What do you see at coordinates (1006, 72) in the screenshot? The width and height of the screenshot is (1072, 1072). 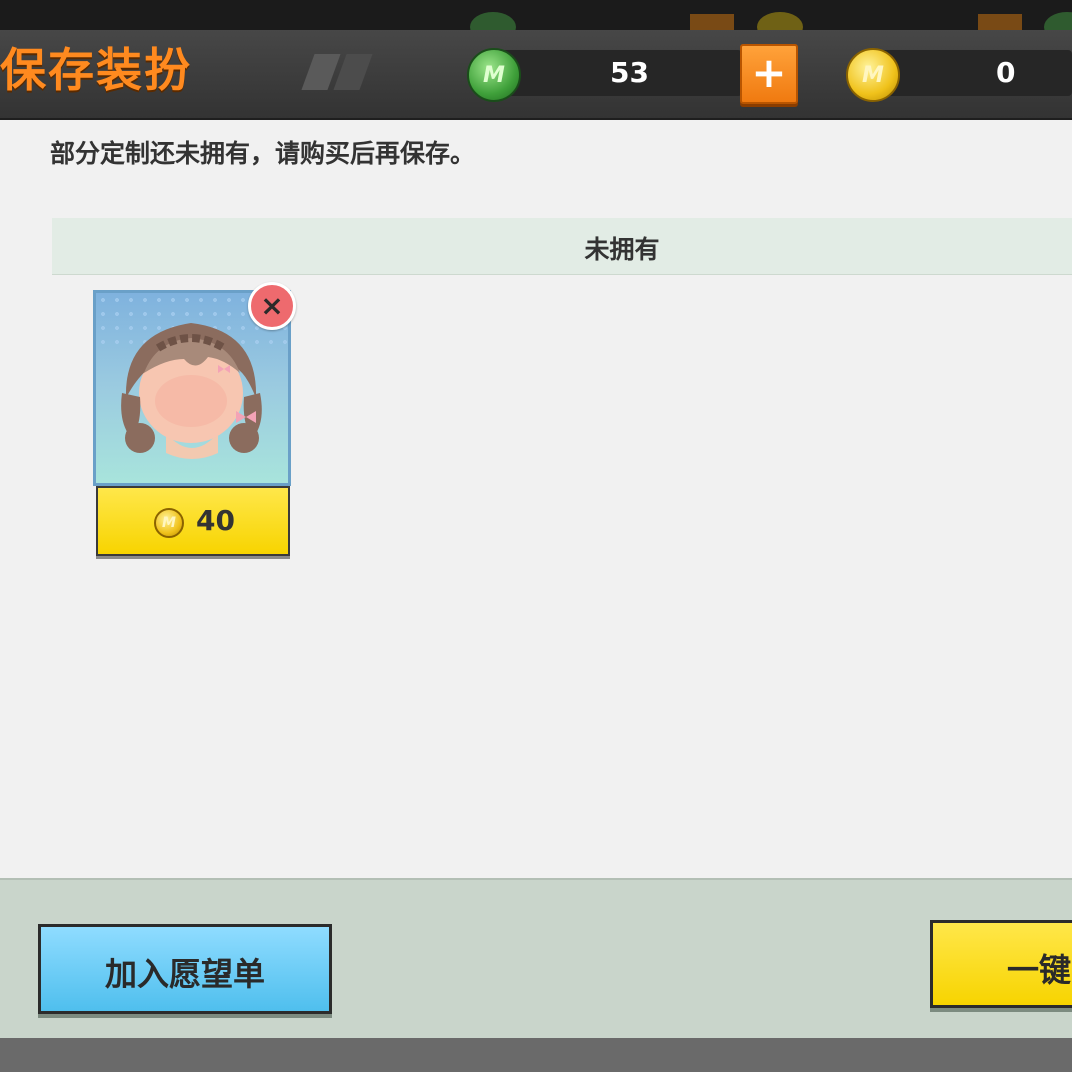 I see `coin-balance: 0` at bounding box center [1006, 72].